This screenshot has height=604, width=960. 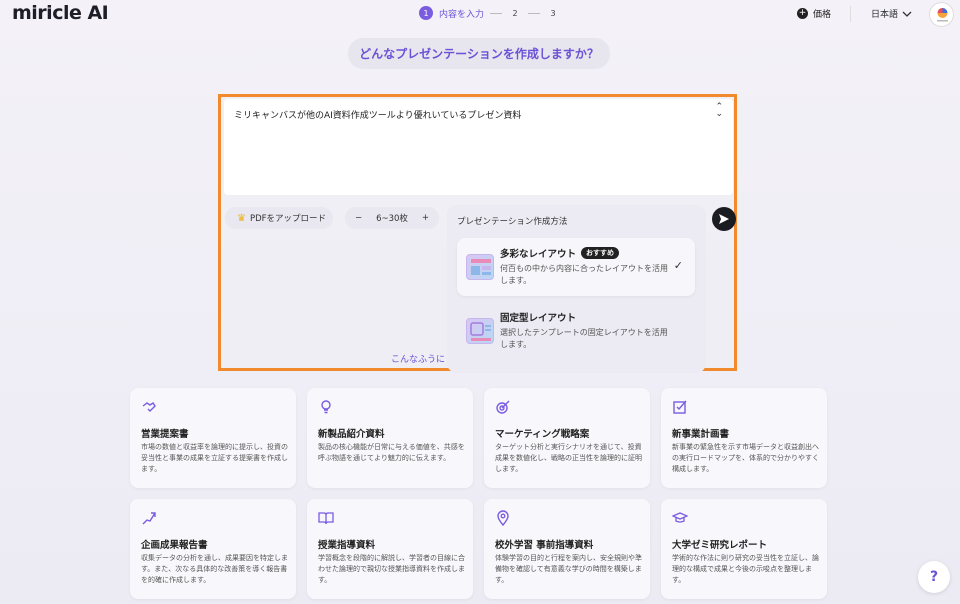 I want to click on option-fixed-layout: 固定型レイアウト 選択したテンプレートの固定レイアウトを活用します。, so click(x=576, y=331).